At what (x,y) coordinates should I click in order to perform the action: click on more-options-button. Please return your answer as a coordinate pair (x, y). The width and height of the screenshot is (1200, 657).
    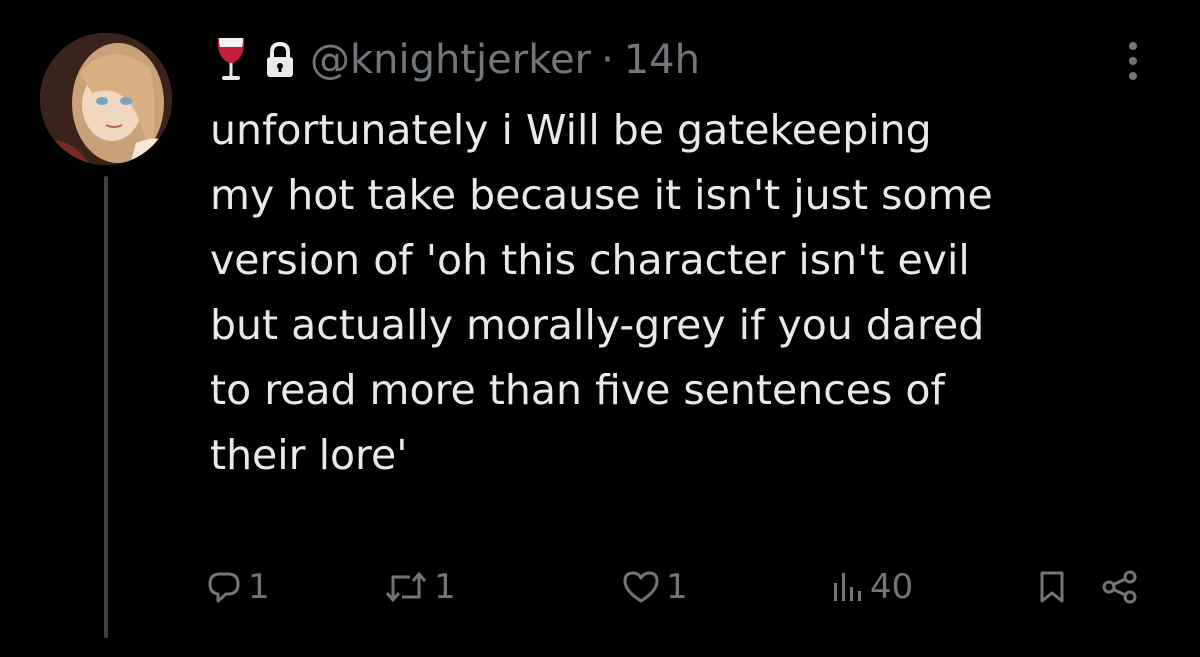
    Looking at the image, I should click on (1133, 61).